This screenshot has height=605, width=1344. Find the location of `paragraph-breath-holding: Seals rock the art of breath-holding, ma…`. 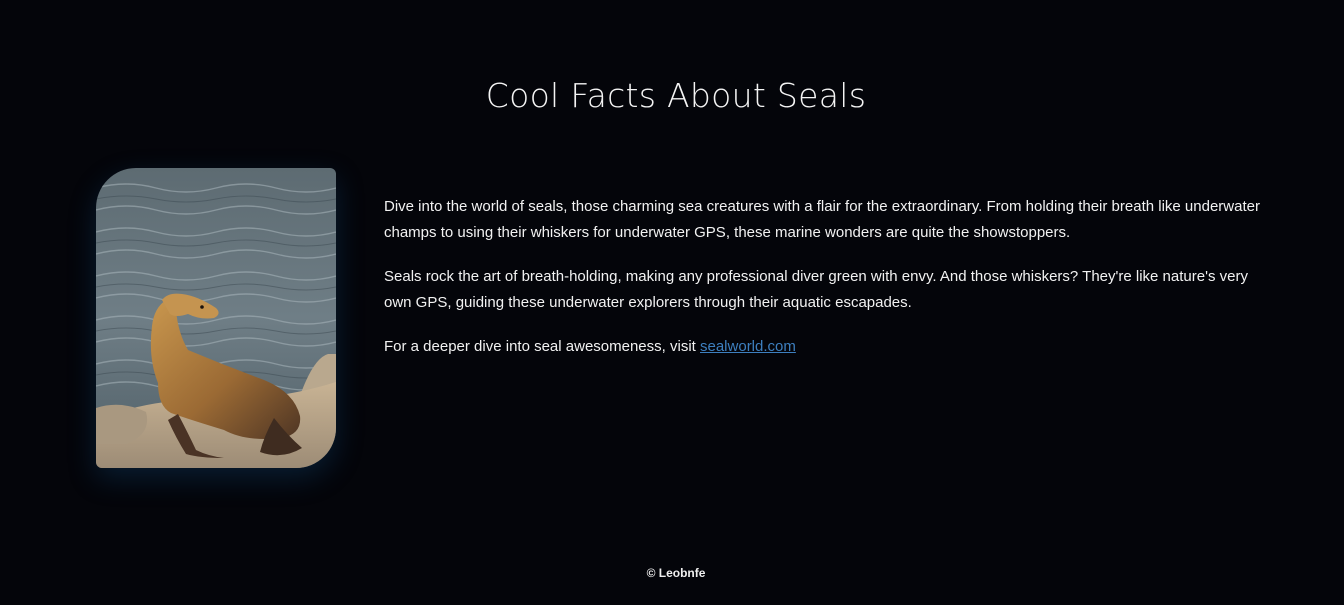

paragraph-breath-holding: Seals rock the art of breath-holding, ma… is located at coordinates (816, 289).